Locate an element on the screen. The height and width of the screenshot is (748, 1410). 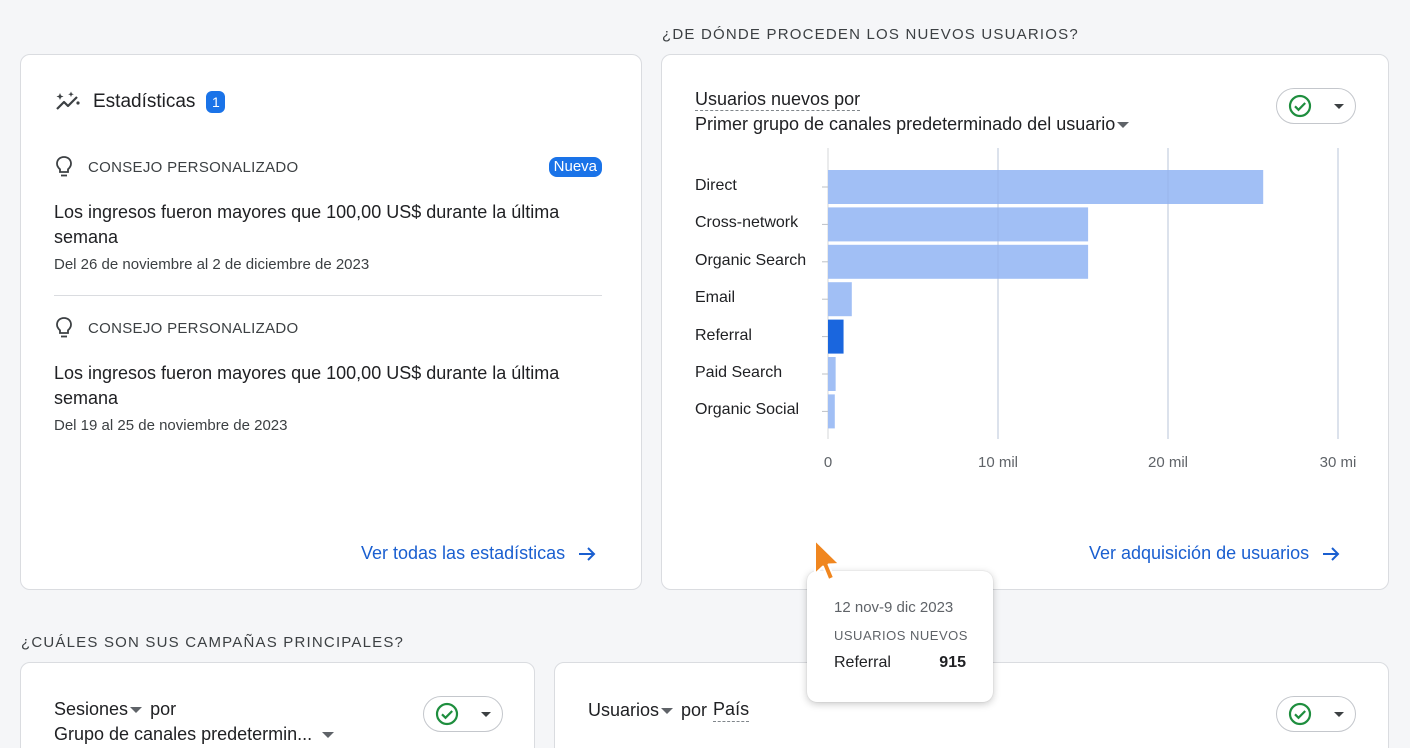
category-label: Direct is located at coordinates (716, 185).